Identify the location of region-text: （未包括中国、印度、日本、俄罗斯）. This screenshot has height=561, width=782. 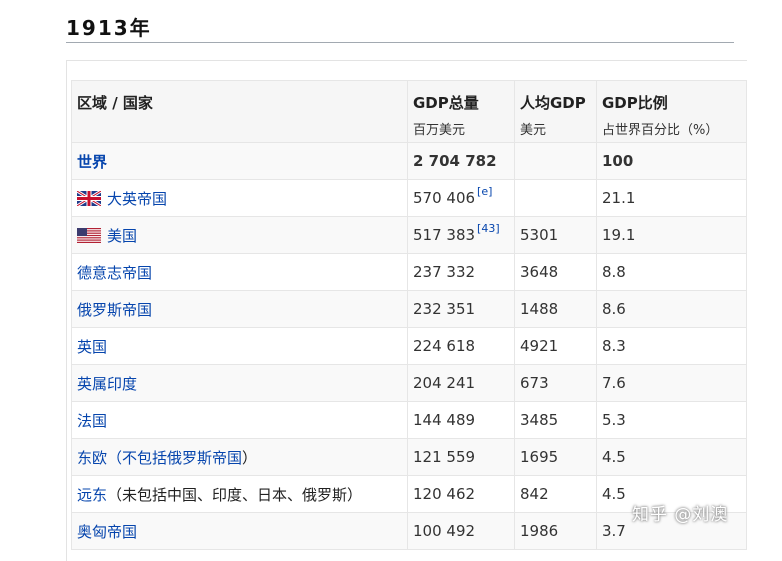
(235, 494).